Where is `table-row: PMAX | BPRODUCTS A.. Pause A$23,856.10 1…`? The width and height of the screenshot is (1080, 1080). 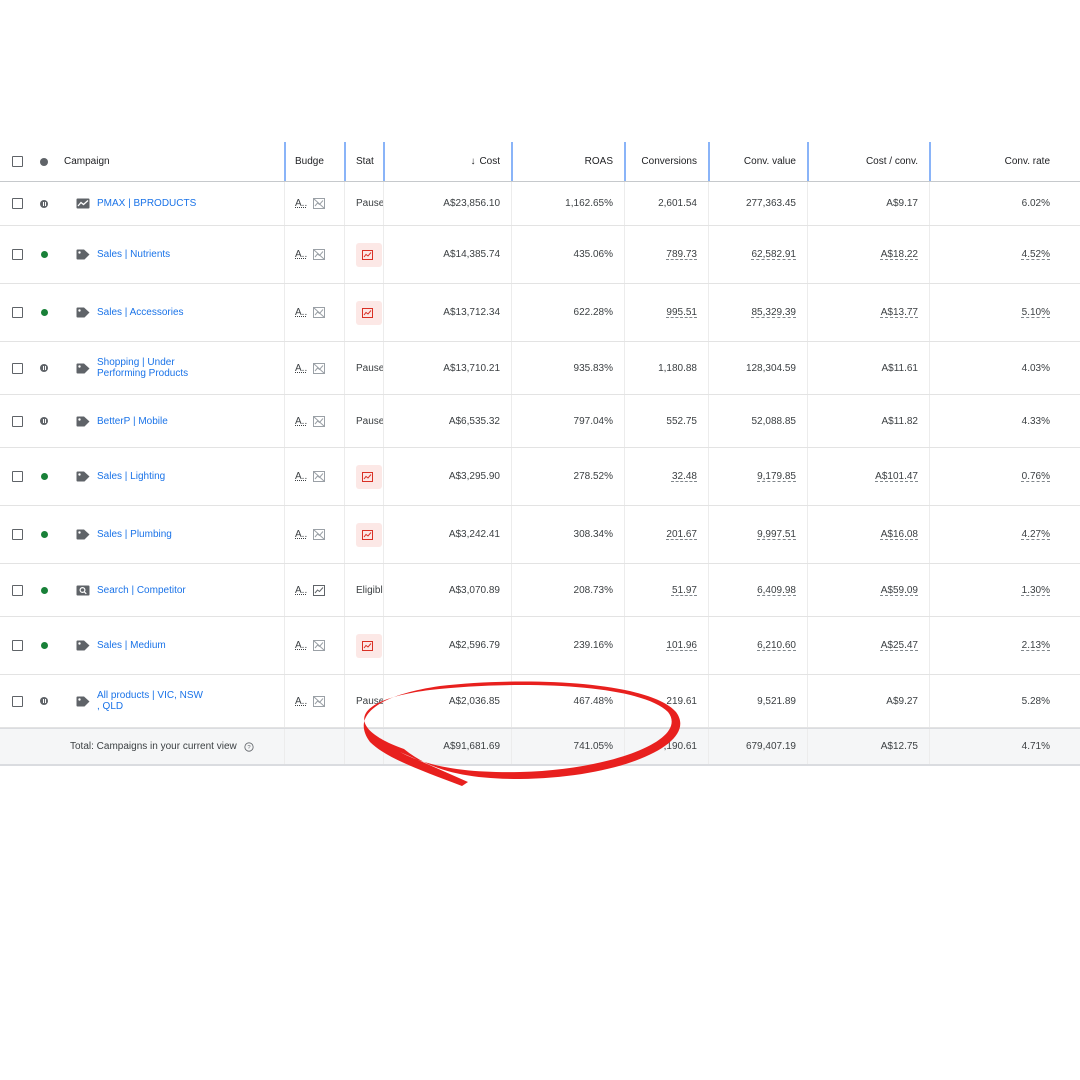 table-row: PMAX | BPRODUCTS A.. Pause A$23,856.10 1… is located at coordinates (540, 204).